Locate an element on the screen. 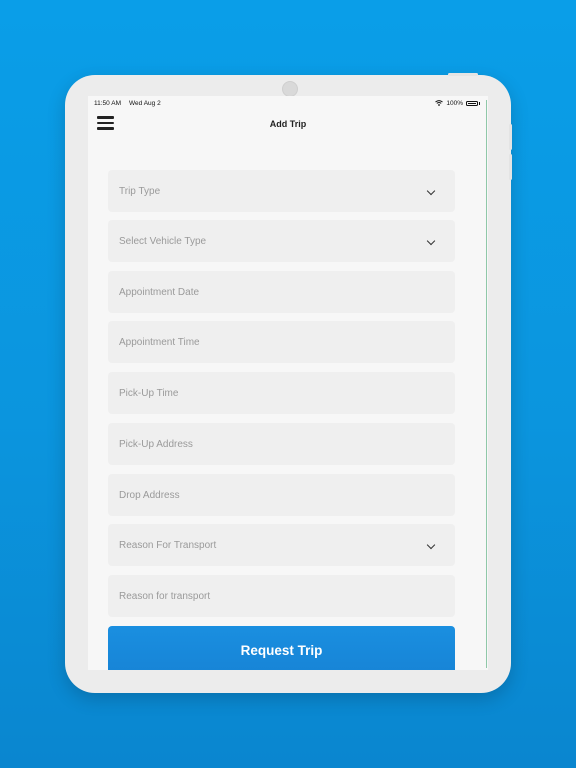  trip-type-label: Trip Type is located at coordinates (140, 191).